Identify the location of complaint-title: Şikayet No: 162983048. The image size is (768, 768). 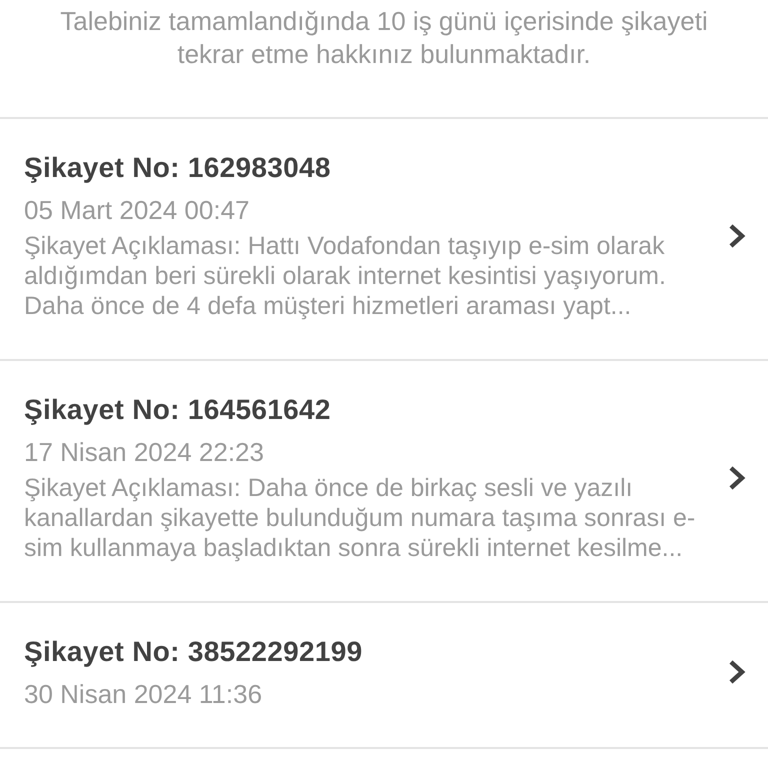
(178, 168).